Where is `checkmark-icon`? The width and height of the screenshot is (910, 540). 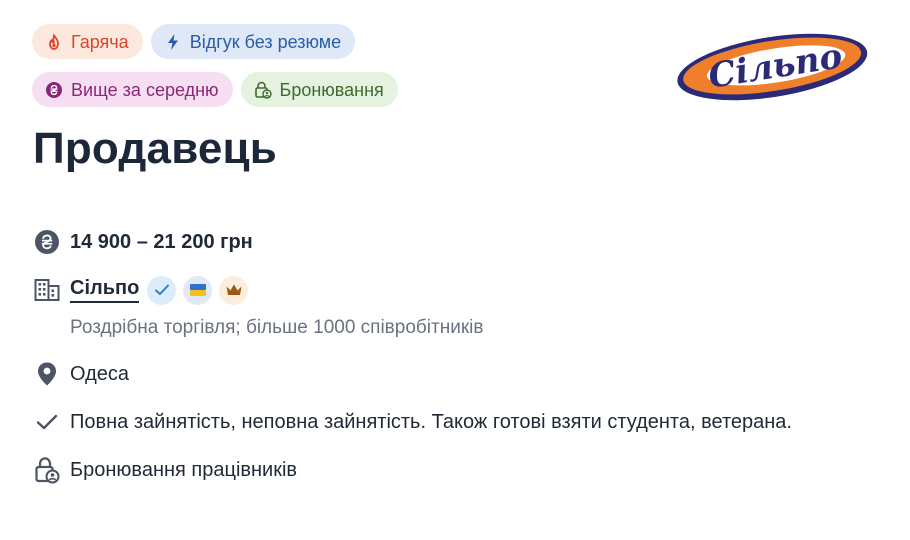
checkmark-icon is located at coordinates (47, 422).